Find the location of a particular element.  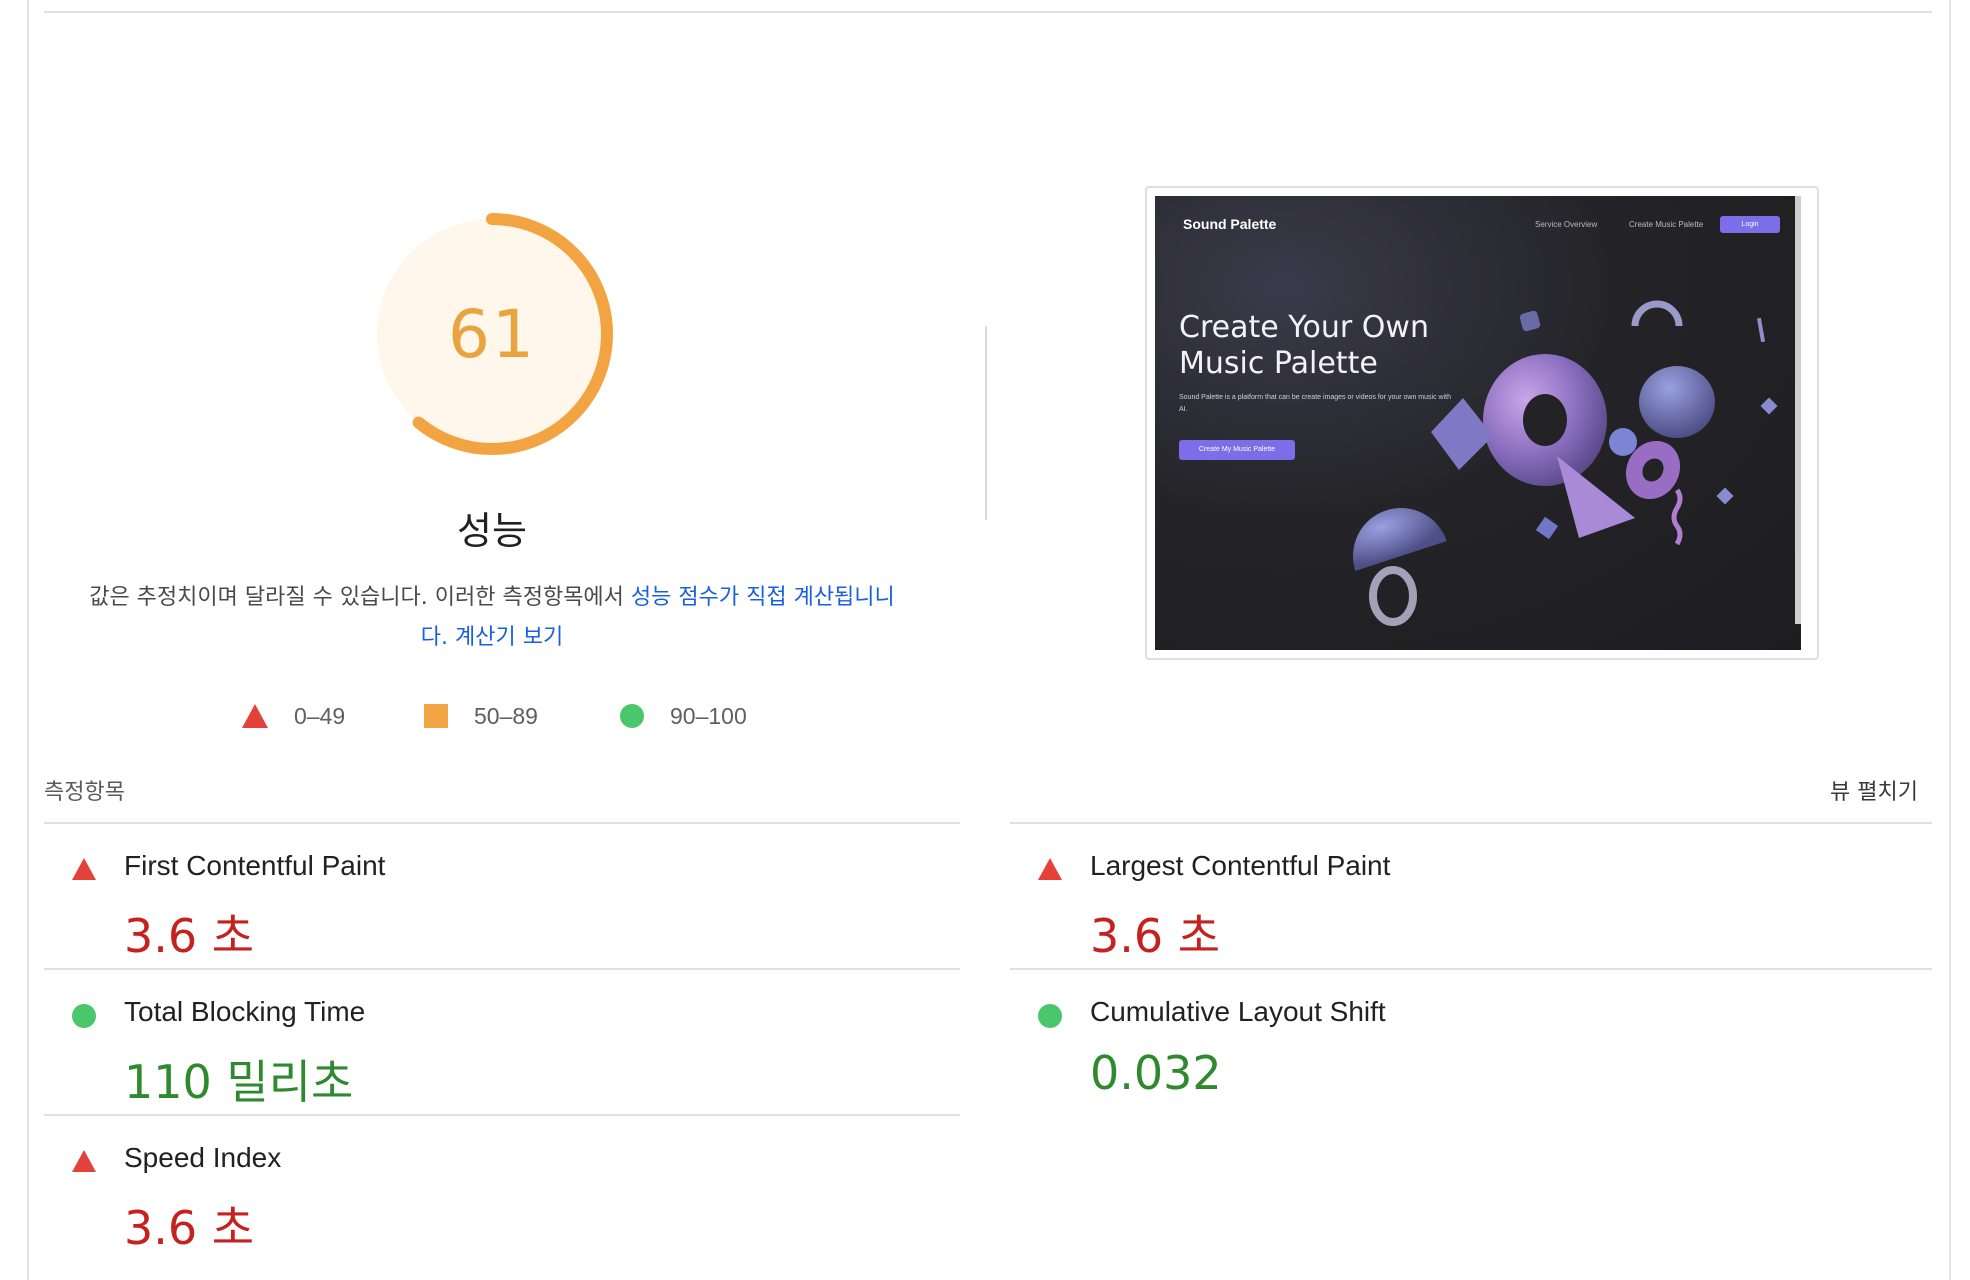

legend-pass: 90–100 is located at coordinates (683, 716).